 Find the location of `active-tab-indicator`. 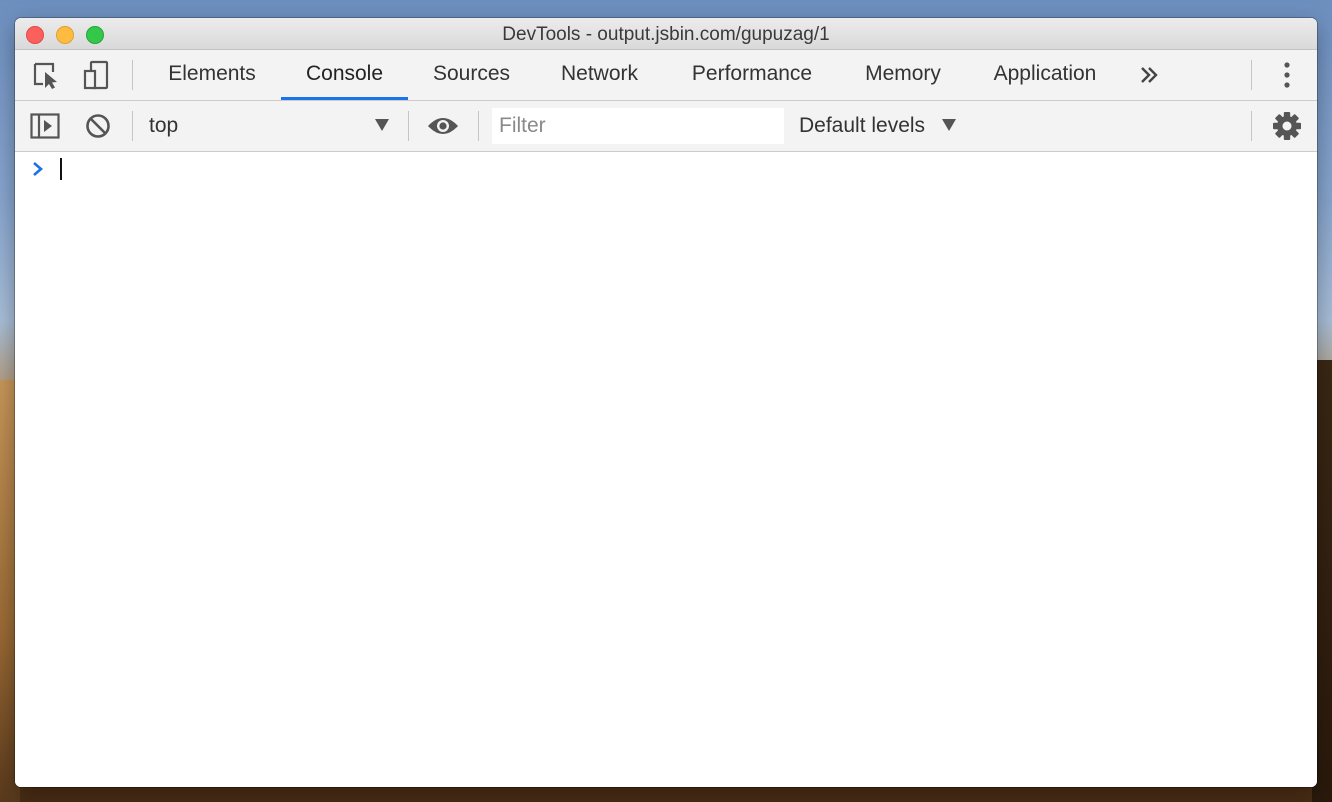

active-tab-indicator is located at coordinates (344, 98).